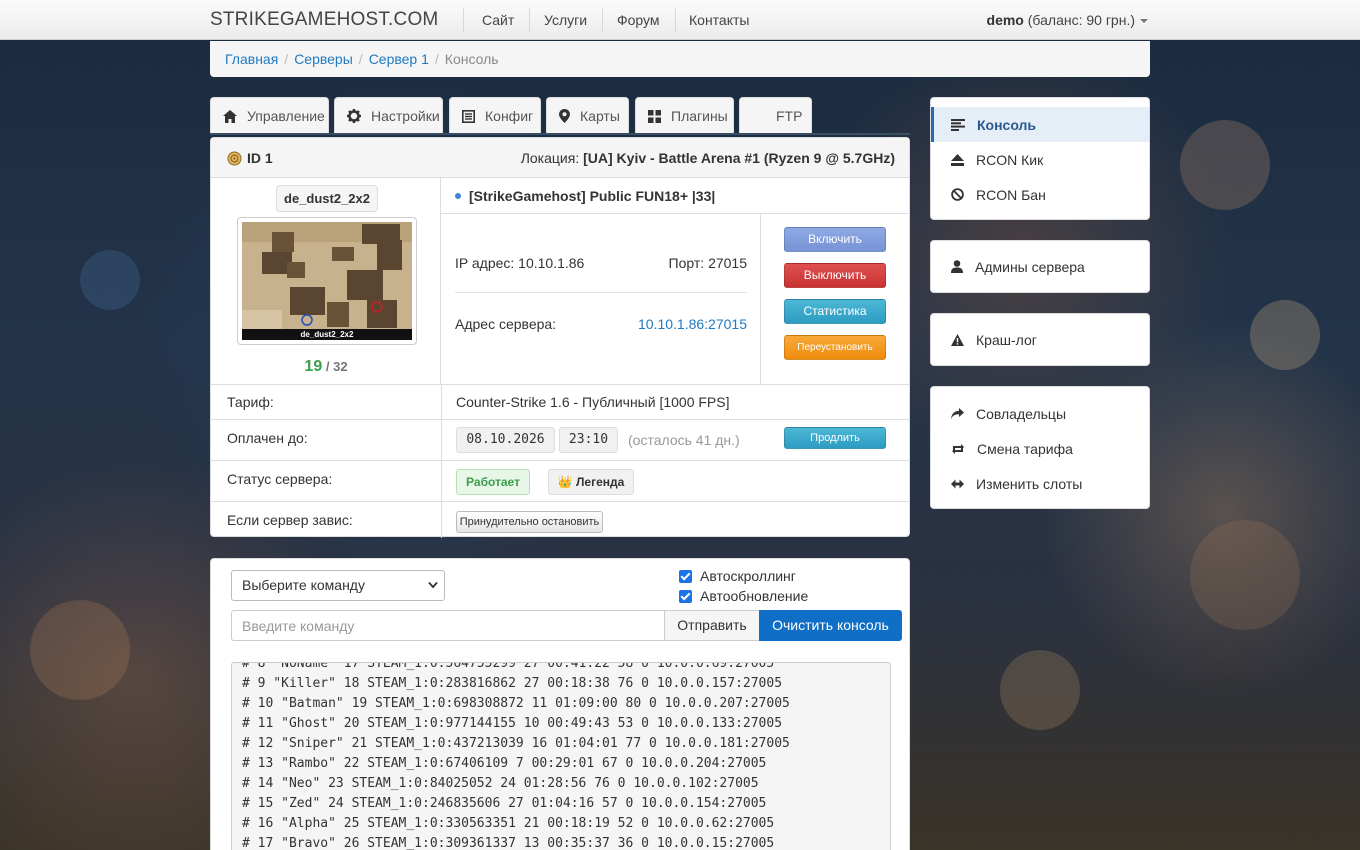 This screenshot has width=1360, height=850. Describe the element at coordinates (340, 366) in the screenshot. I see `players-max: 32` at that location.